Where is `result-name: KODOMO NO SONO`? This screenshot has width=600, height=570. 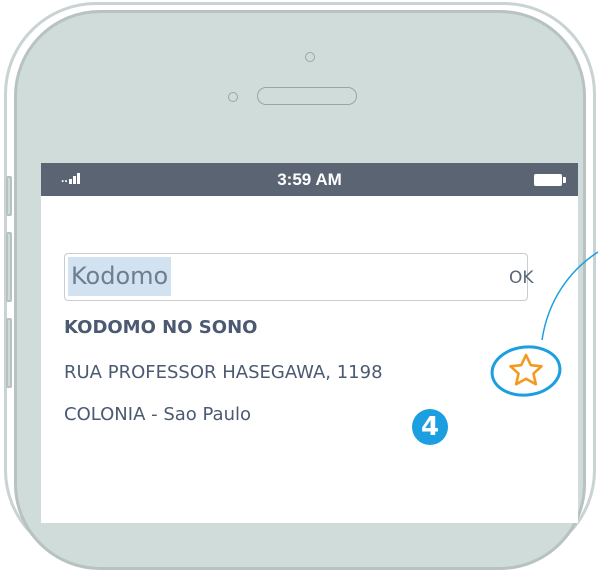
result-name: KODOMO NO SONO is located at coordinates (161, 327).